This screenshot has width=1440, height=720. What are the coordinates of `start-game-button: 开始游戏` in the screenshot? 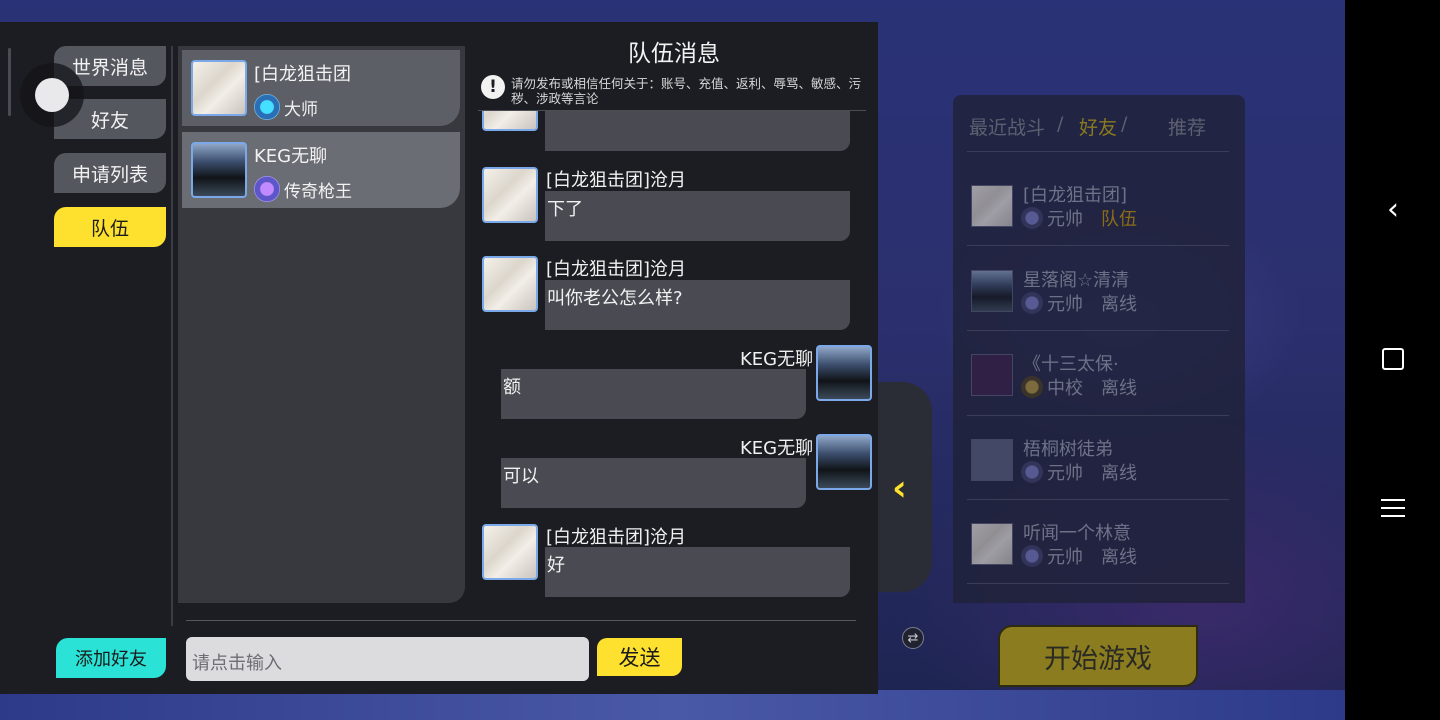 It's located at (1098, 656).